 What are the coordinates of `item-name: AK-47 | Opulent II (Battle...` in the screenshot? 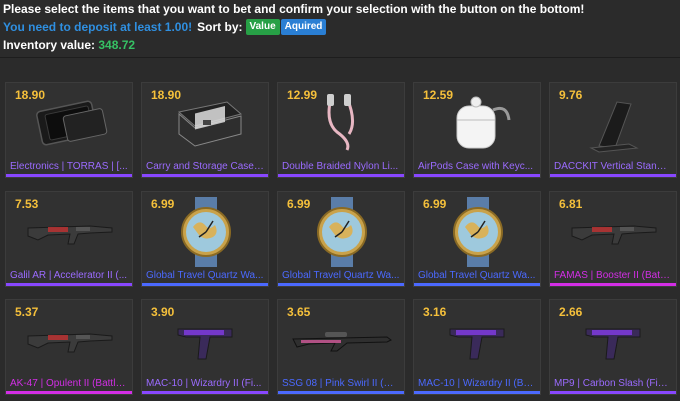 It's located at (69, 383).